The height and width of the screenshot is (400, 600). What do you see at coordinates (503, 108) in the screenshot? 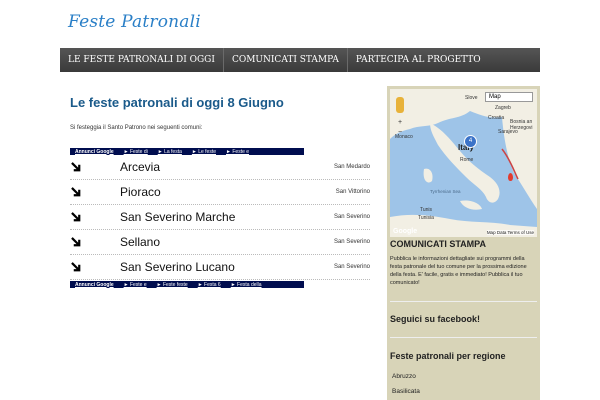
I see `map-label: Zagreb` at bounding box center [503, 108].